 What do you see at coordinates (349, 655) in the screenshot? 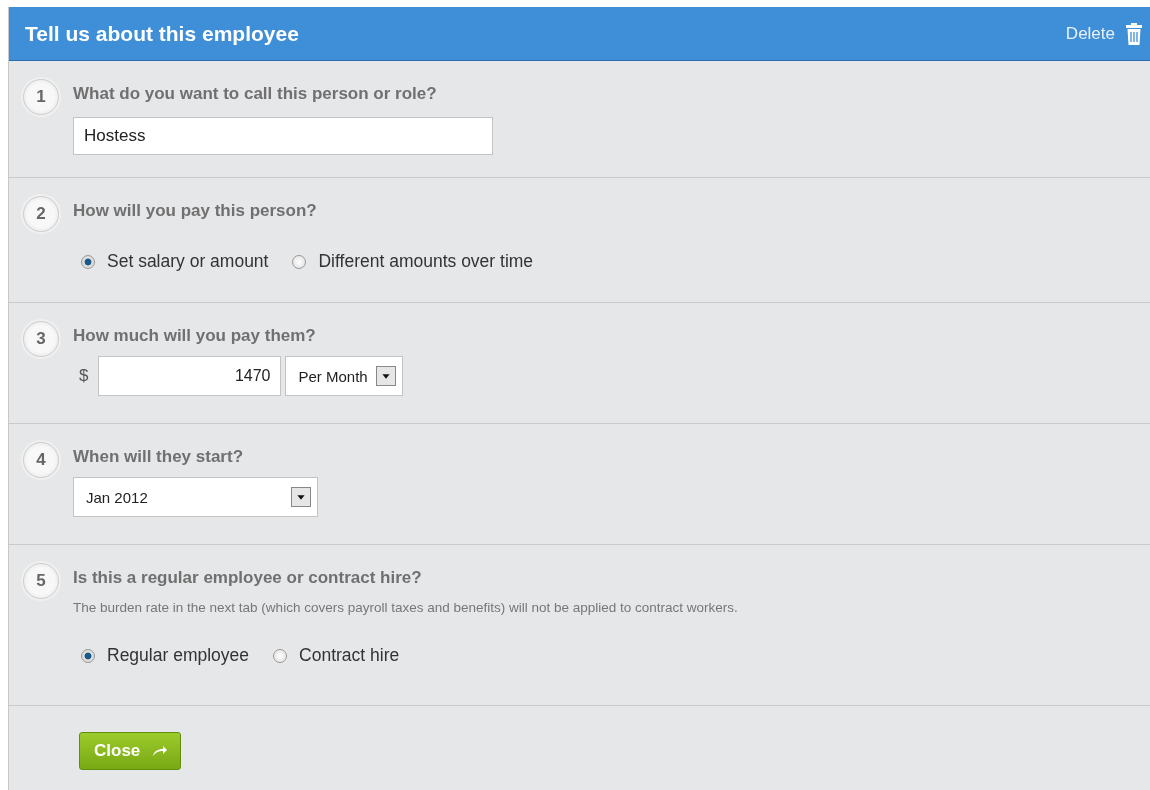
I see `radio-label: Contract hire` at bounding box center [349, 655].